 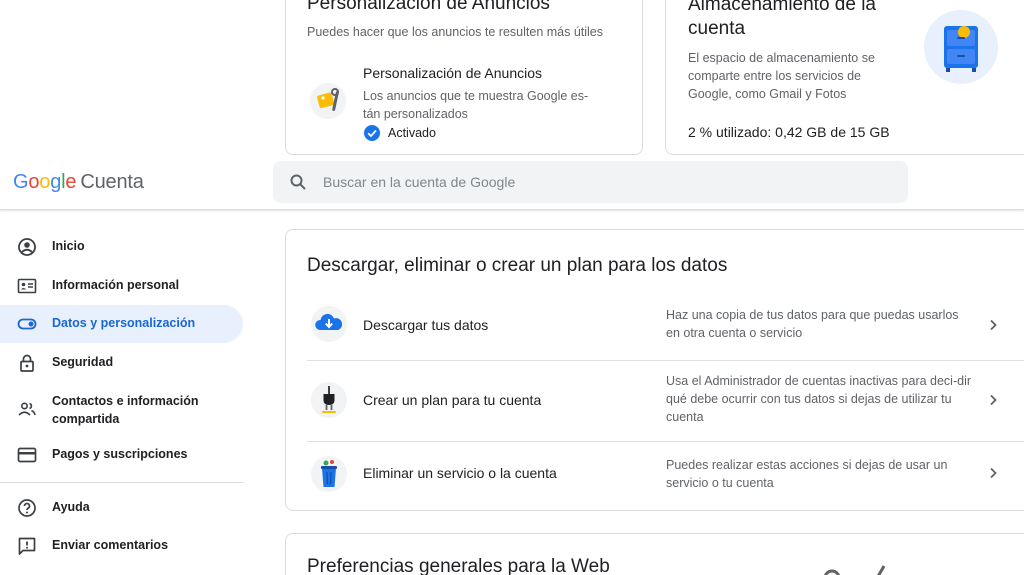 What do you see at coordinates (298, 182) in the screenshot?
I see `search-icon` at bounding box center [298, 182].